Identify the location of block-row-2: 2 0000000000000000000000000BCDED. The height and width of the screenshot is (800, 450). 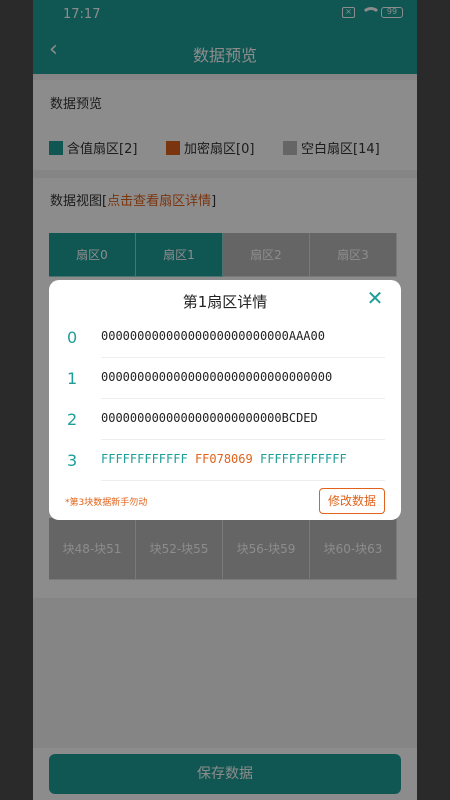
(225, 420).